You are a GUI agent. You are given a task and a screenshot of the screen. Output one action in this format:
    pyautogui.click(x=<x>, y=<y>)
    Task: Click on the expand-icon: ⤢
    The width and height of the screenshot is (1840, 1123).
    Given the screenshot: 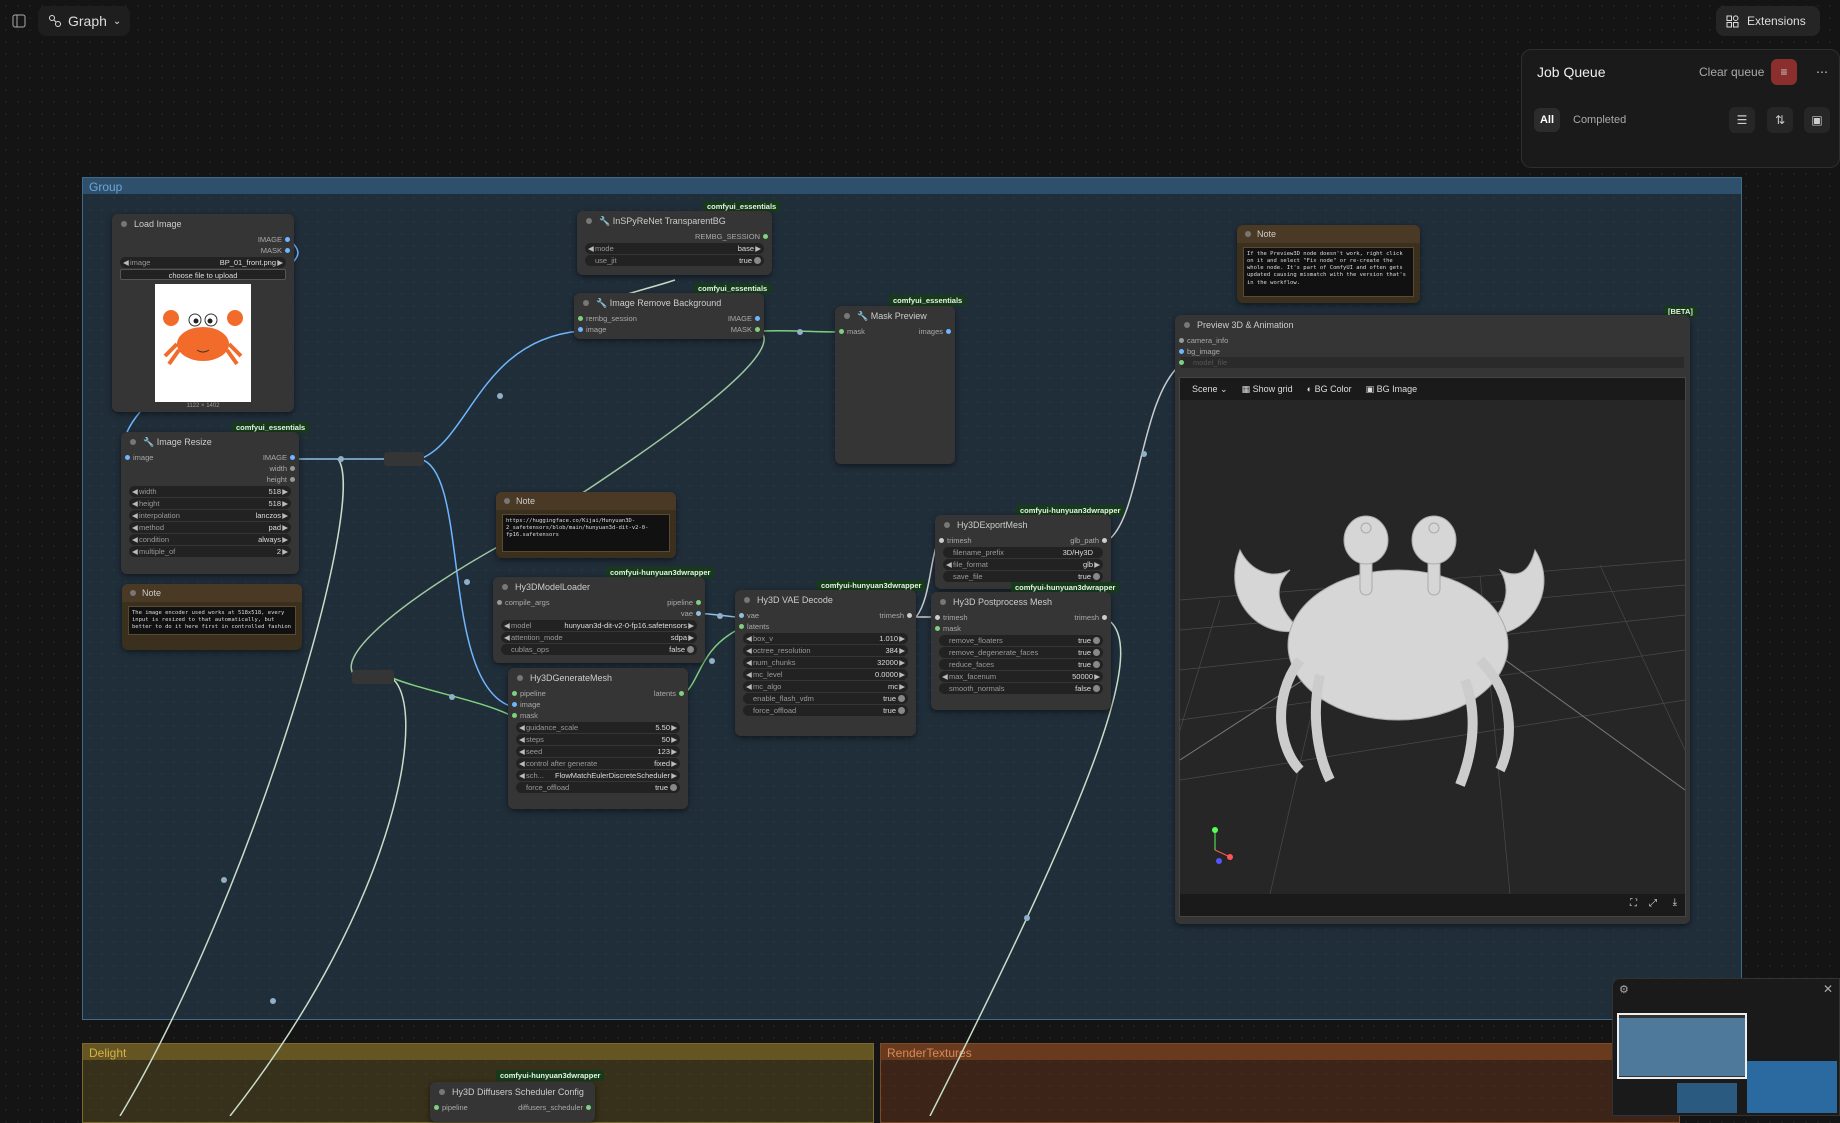 What is the action you would take?
    pyautogui.click(x=1653, y=903)
    